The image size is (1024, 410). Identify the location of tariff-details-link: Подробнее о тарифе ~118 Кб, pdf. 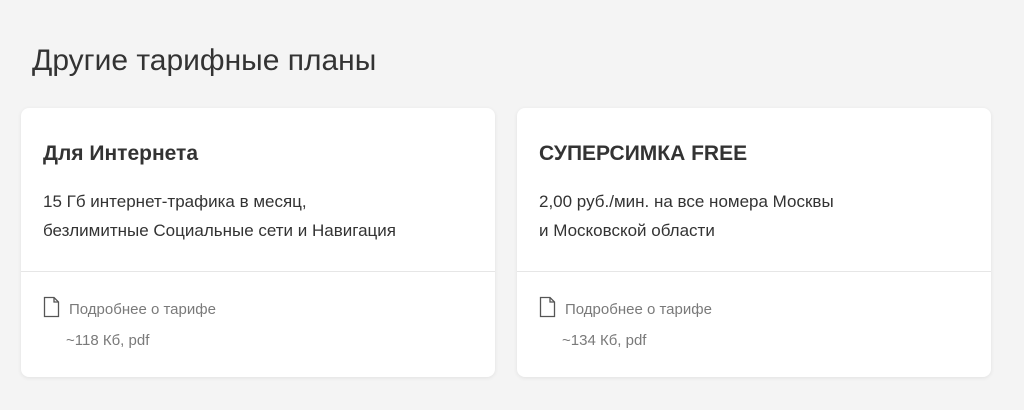
(269, 322).